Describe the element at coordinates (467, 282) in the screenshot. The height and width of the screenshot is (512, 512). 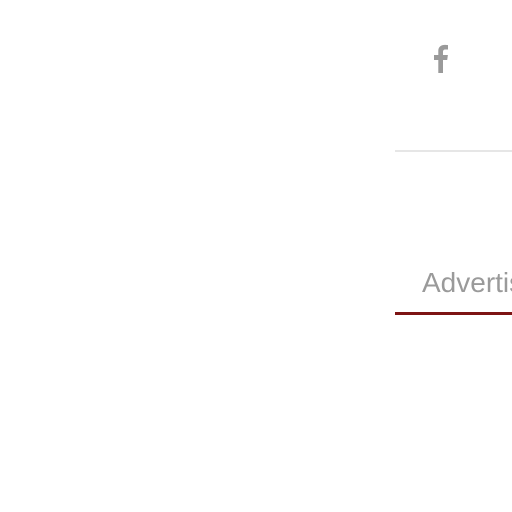
I see `tab-advertise-label: Advertise` at that location.